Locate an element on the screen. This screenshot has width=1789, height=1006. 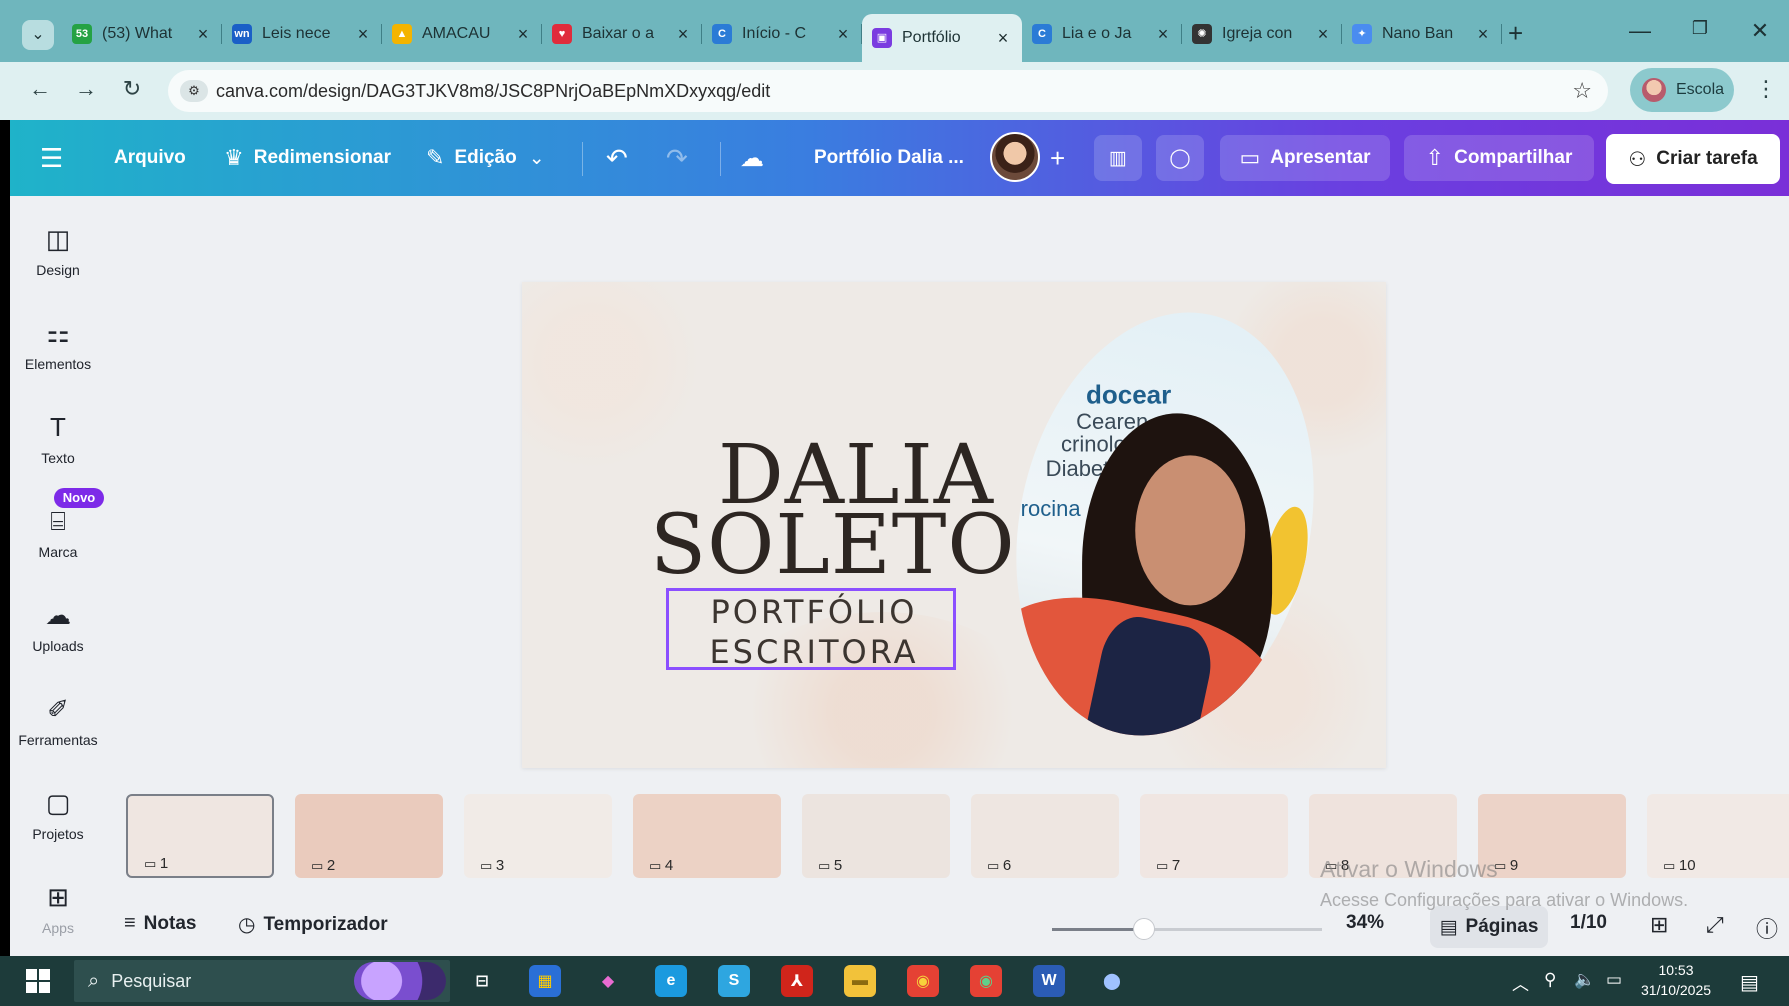
taskbar-search: ⌕ Pesquisar is located at coordinates (262, 981).